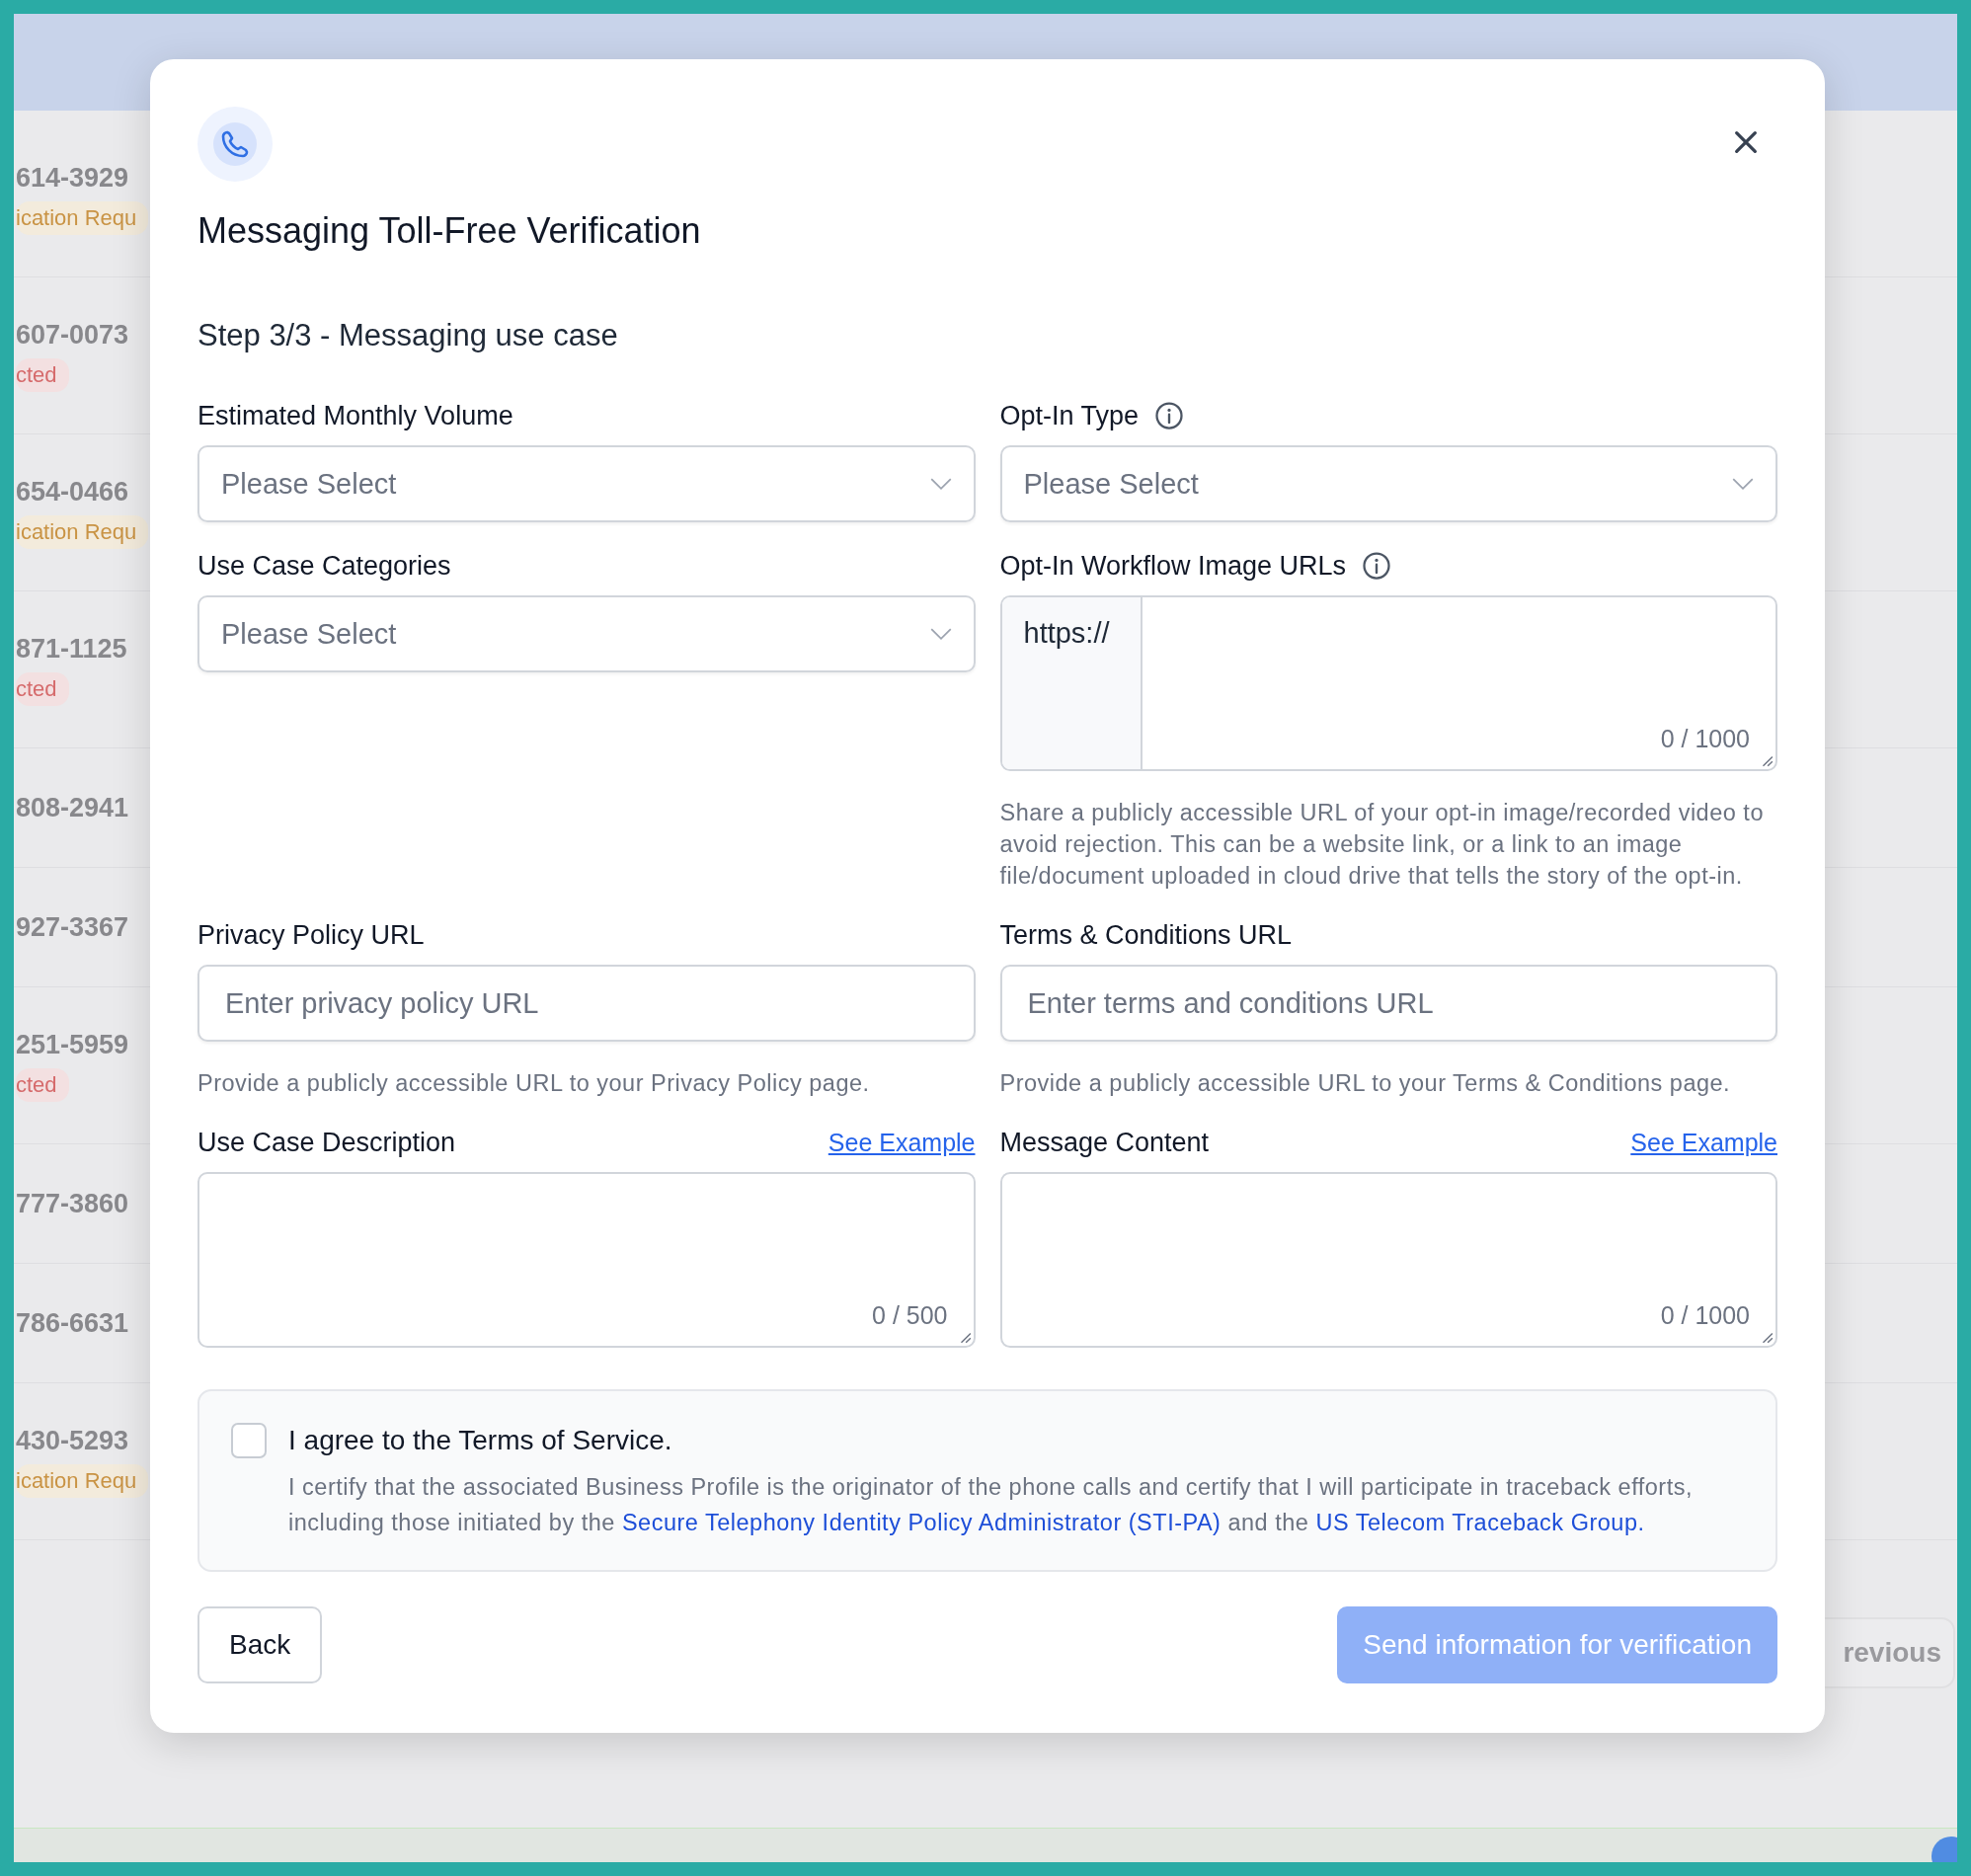  Describe the element at coordinates (480, 1440) in the screenshot. I see `agreement-label: I agree to the Terms of Service.` at that location.